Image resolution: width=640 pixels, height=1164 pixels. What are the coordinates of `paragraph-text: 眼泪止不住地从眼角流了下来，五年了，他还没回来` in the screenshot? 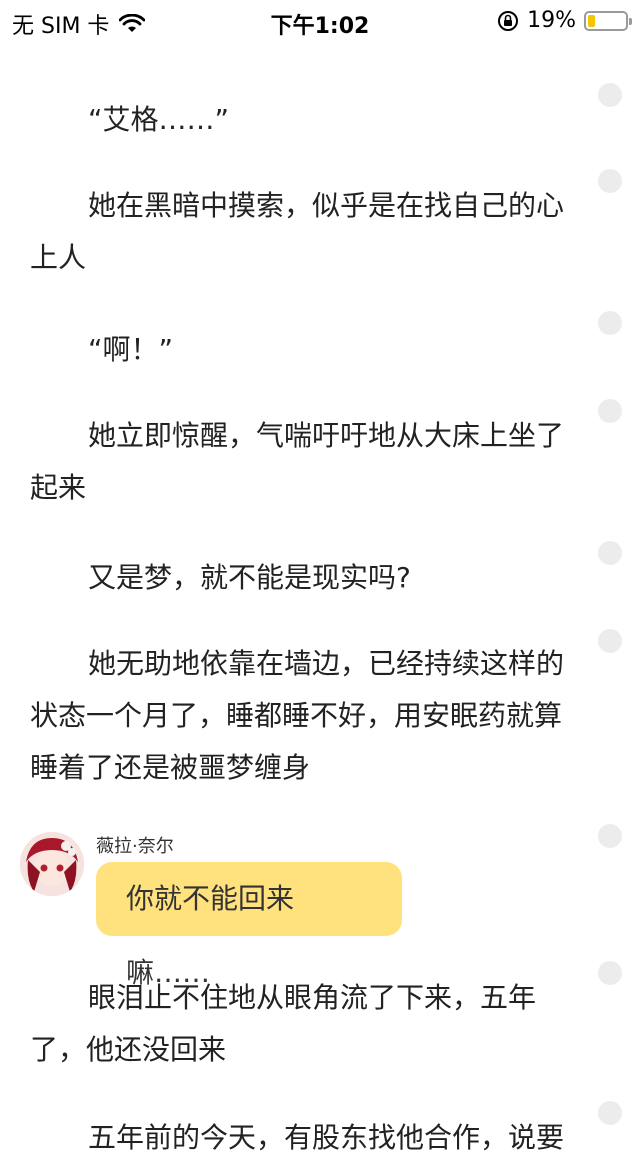 It's located at (283, 1023).